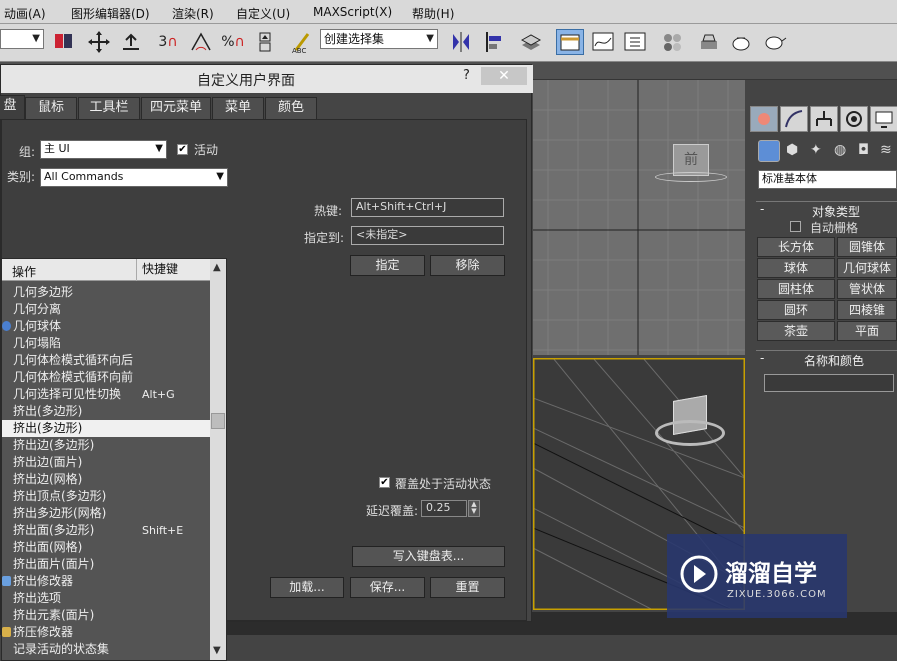 The width and height of the screenshot is (897, 661). Describe the element at coordinates (201, 42) in the screenshot. I see `angle-snap-icon` at that location.